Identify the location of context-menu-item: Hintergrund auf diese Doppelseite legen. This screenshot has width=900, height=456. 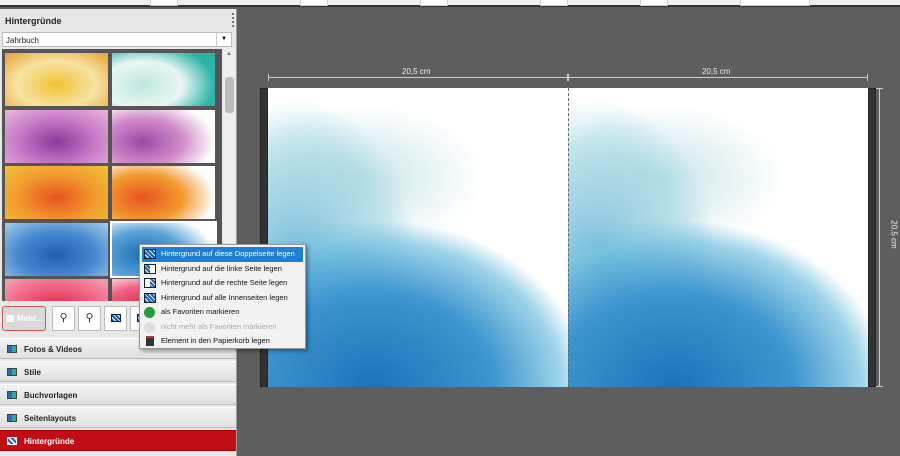
(222, 254).